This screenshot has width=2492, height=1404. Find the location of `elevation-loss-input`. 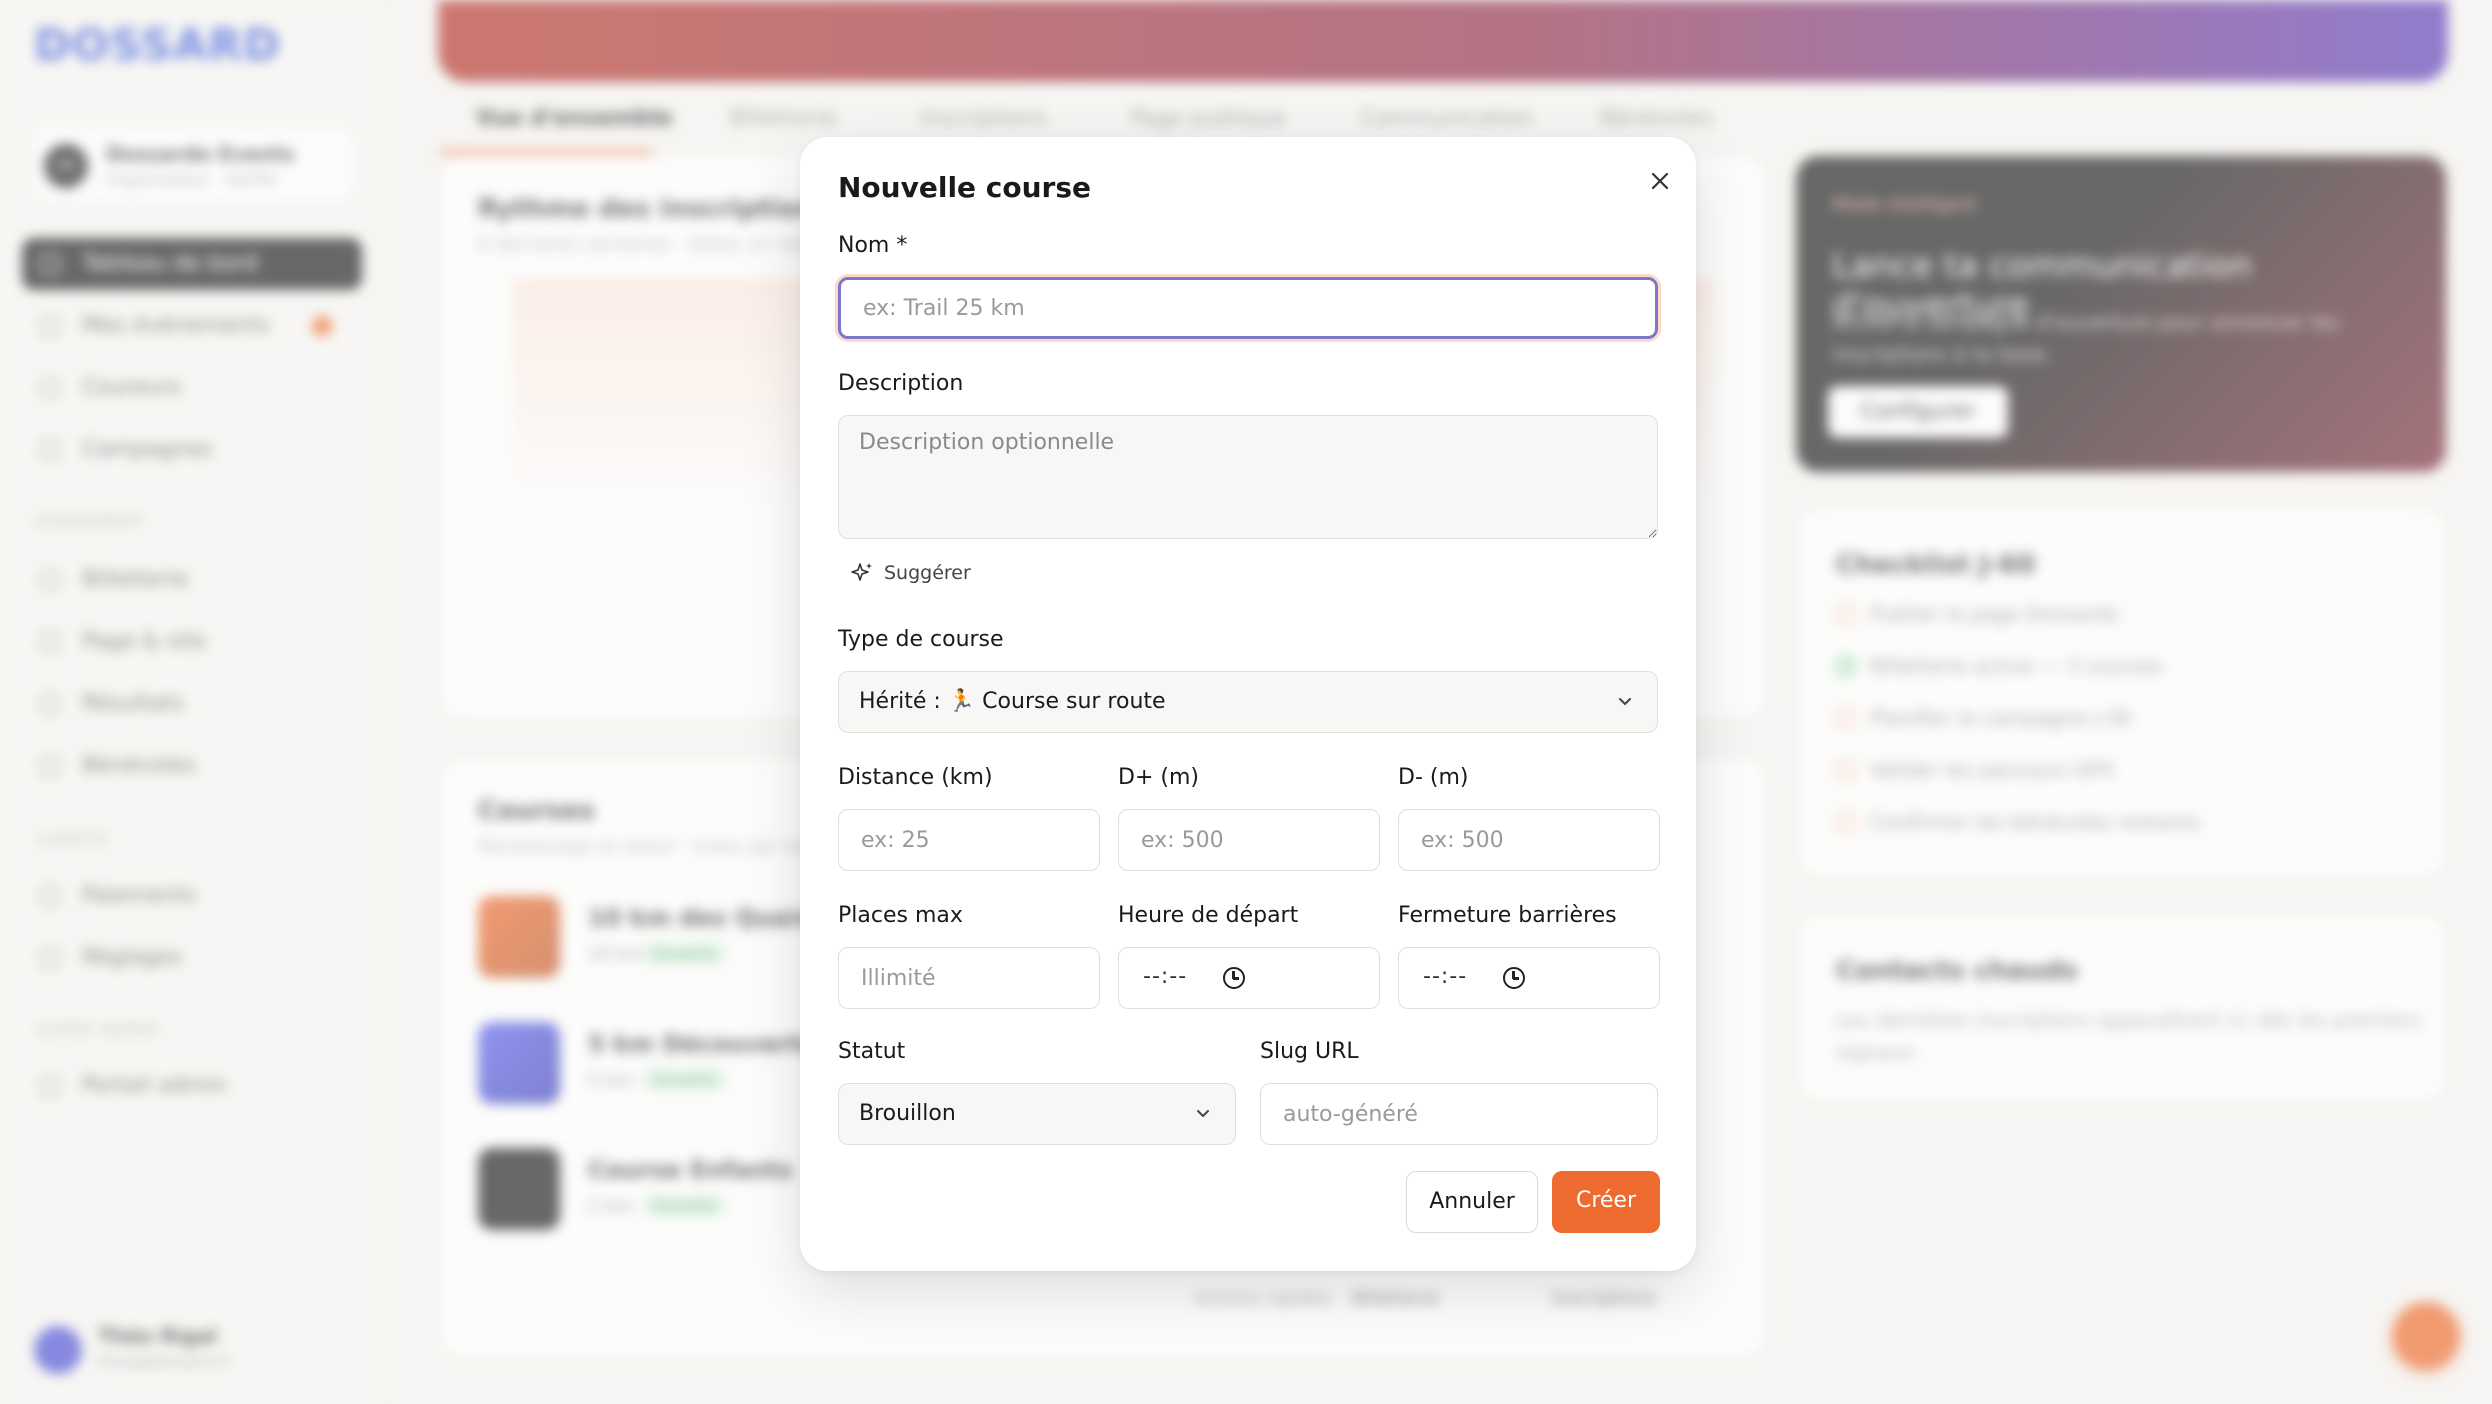

elevation-loss-input is located at coordinates (1529, 840).